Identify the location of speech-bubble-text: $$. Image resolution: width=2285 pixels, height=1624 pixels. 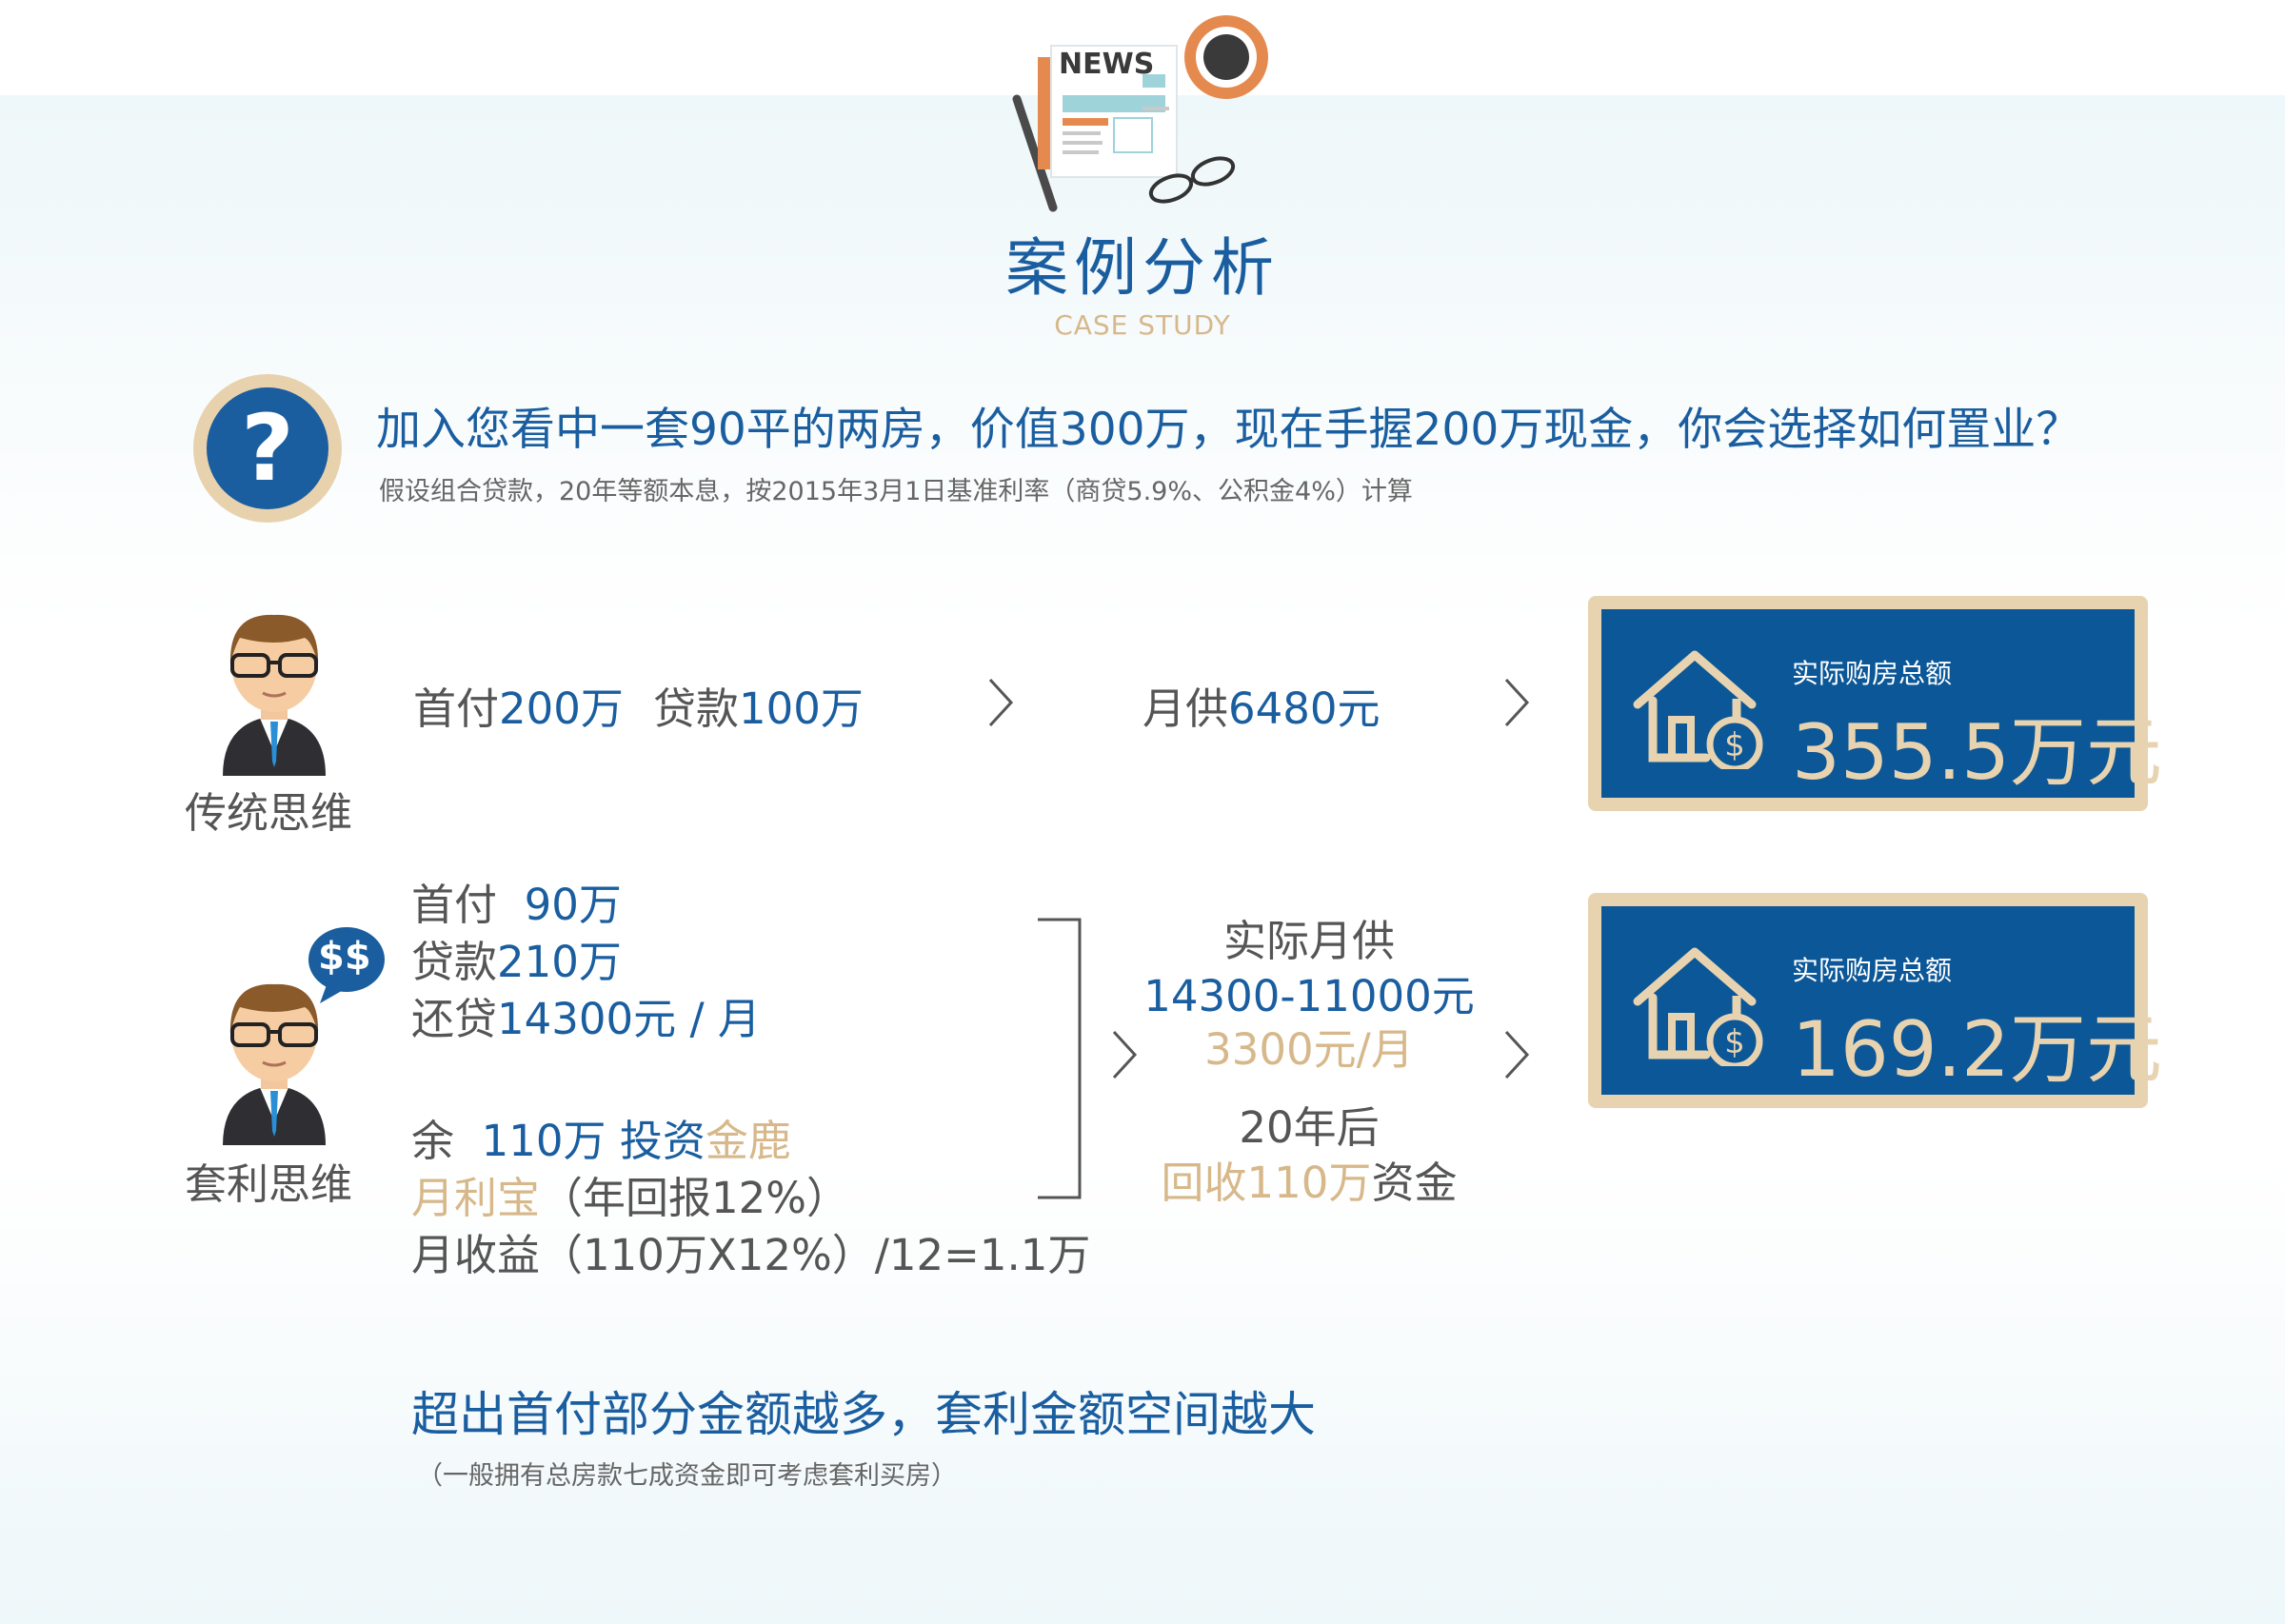
(344, 957).